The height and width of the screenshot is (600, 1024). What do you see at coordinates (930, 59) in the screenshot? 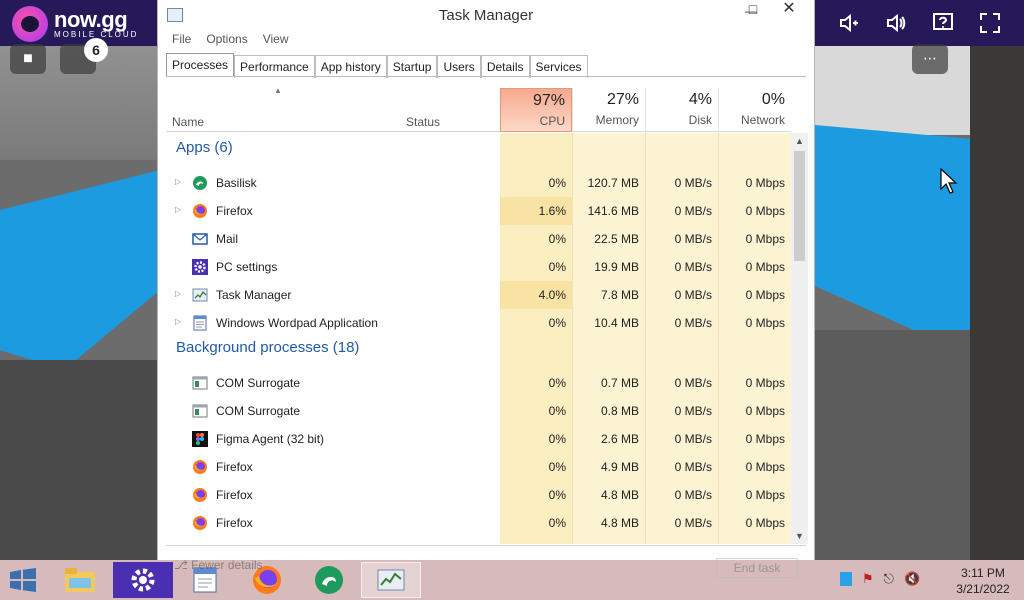
I see `more-options-icon: ⋯` at bounding box center [930, 59].